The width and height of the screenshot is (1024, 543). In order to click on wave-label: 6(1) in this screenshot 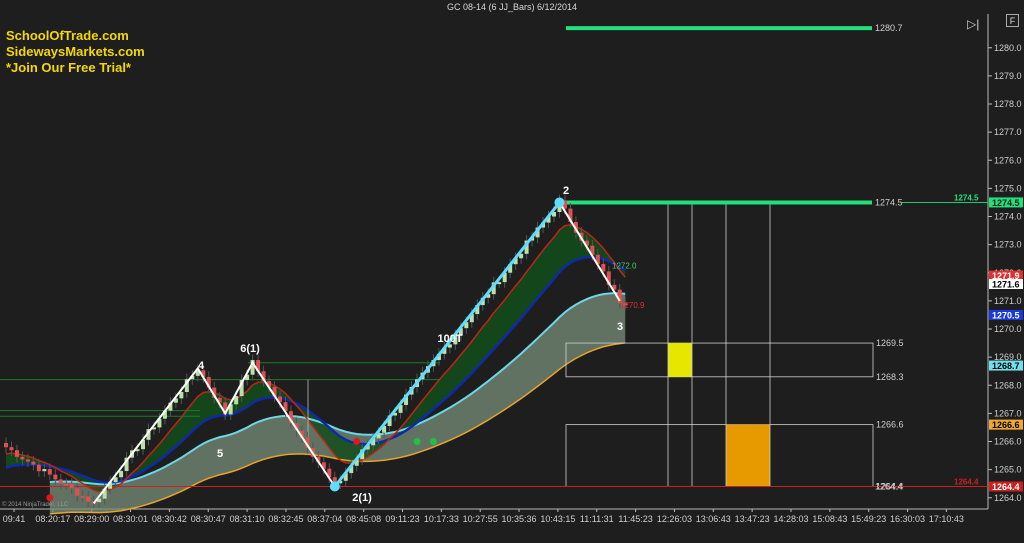, I will do `click(250, 349)`.